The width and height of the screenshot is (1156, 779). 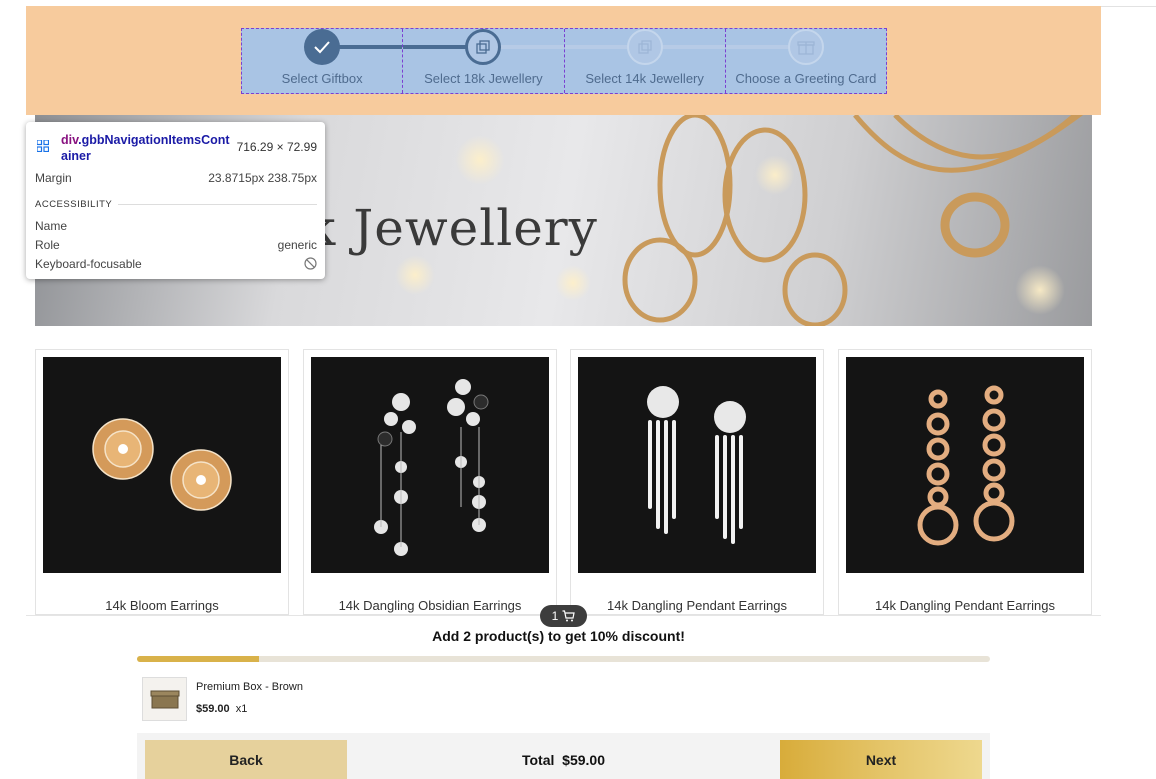 I want to click on product-name: 14k Dangling Obsidian Earrings, so click(x=430, y=605).